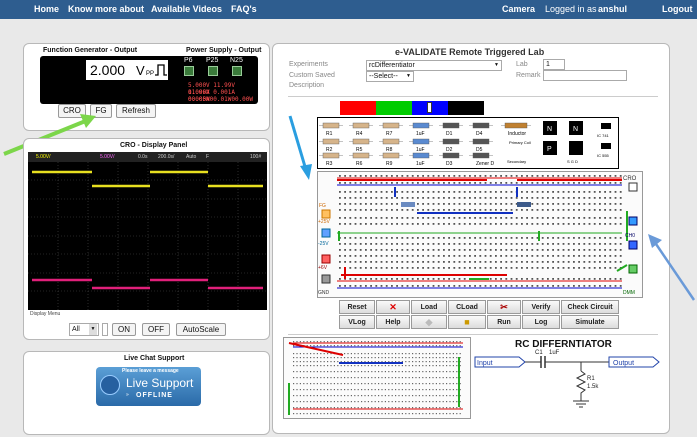  What do you see at coordinates (541, 307) in the screenshot?
I see `verify-button: Verify` at bounding box center [541, 307].